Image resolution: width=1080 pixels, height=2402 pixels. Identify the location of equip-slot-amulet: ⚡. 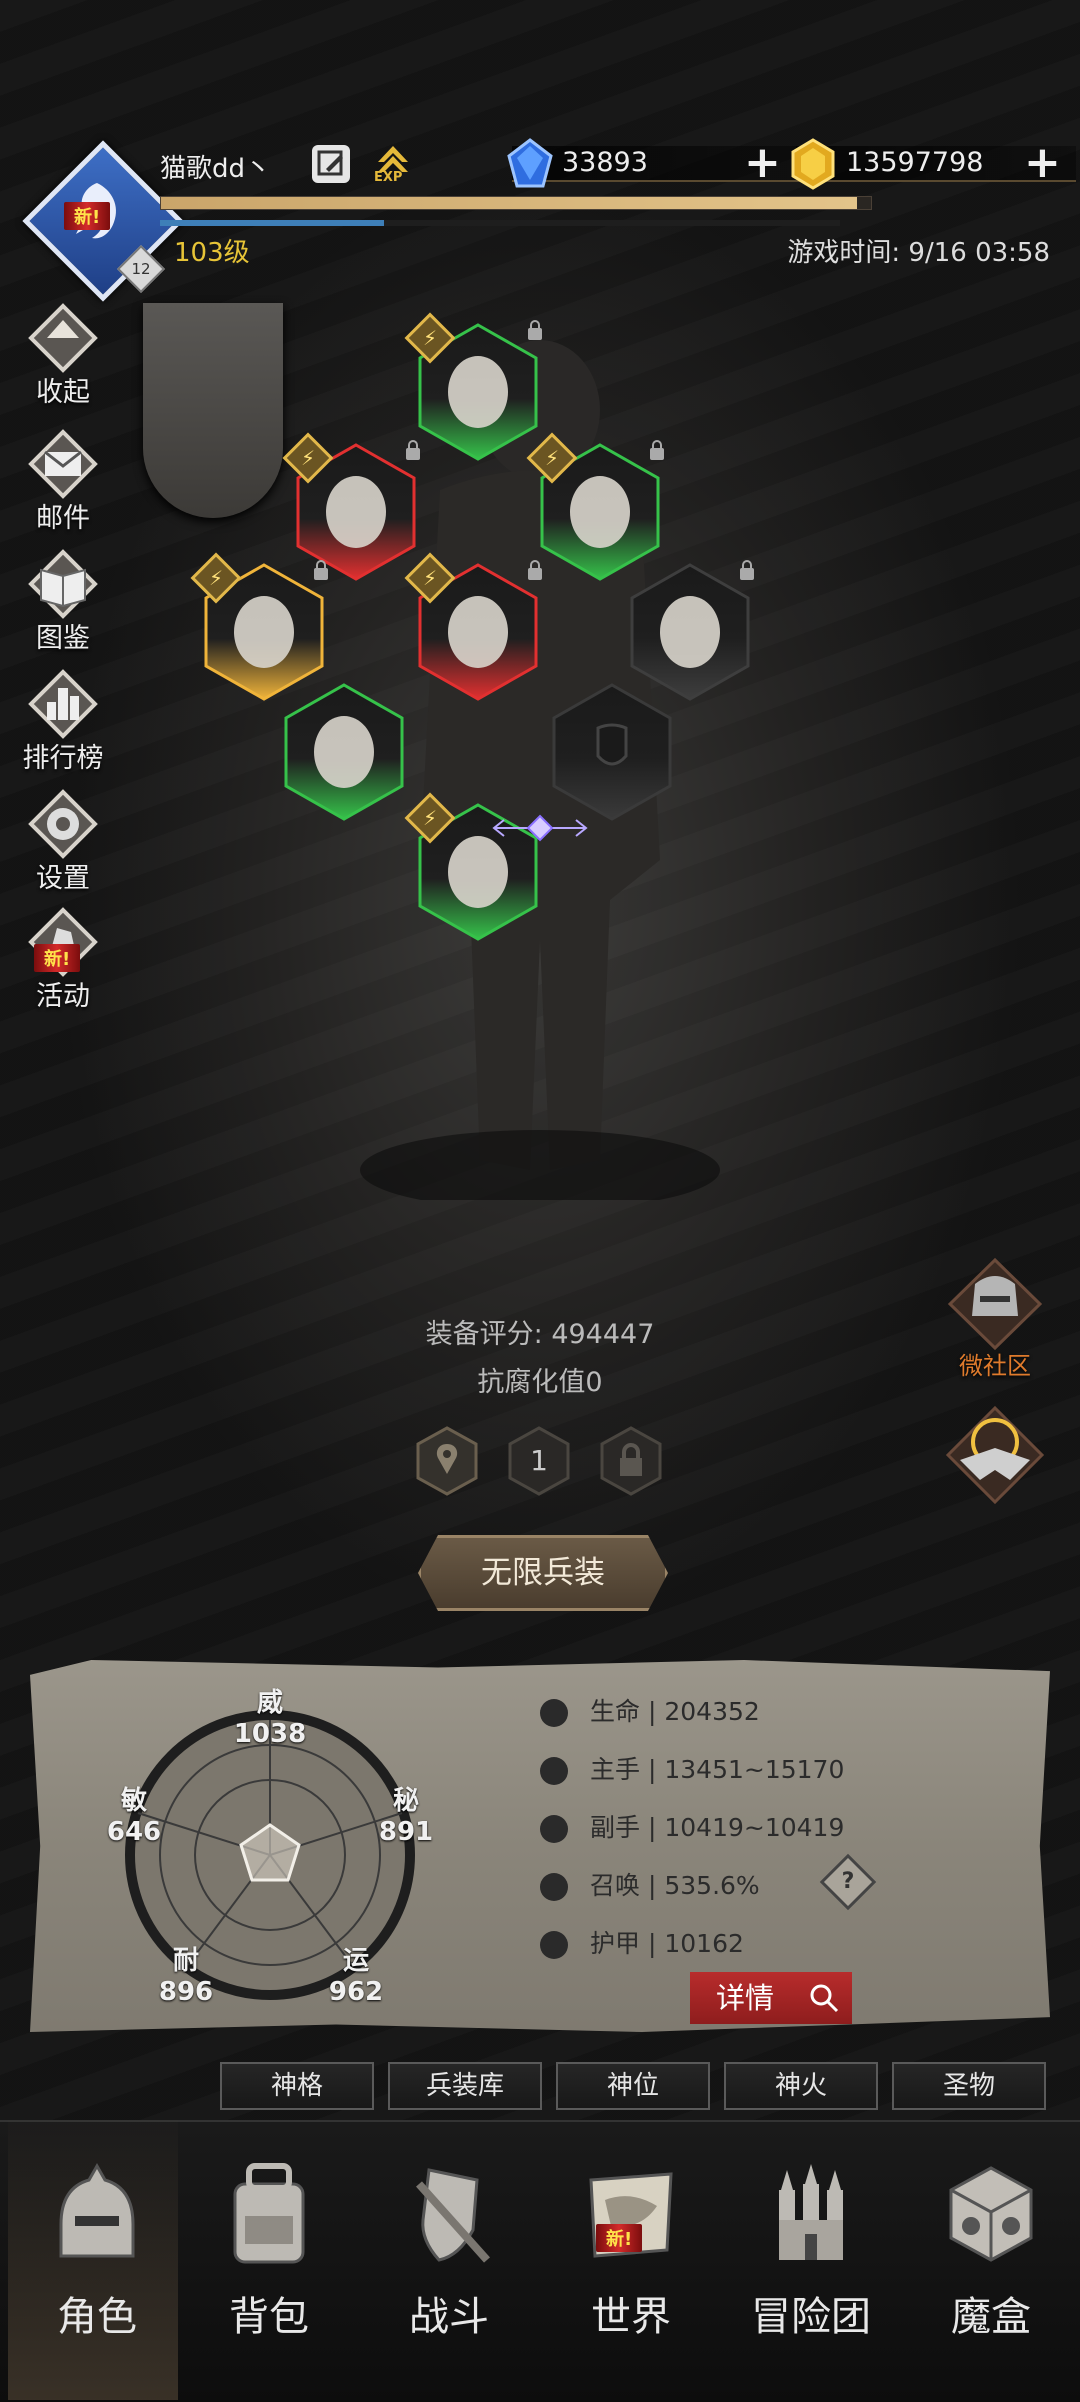
(595, 507).